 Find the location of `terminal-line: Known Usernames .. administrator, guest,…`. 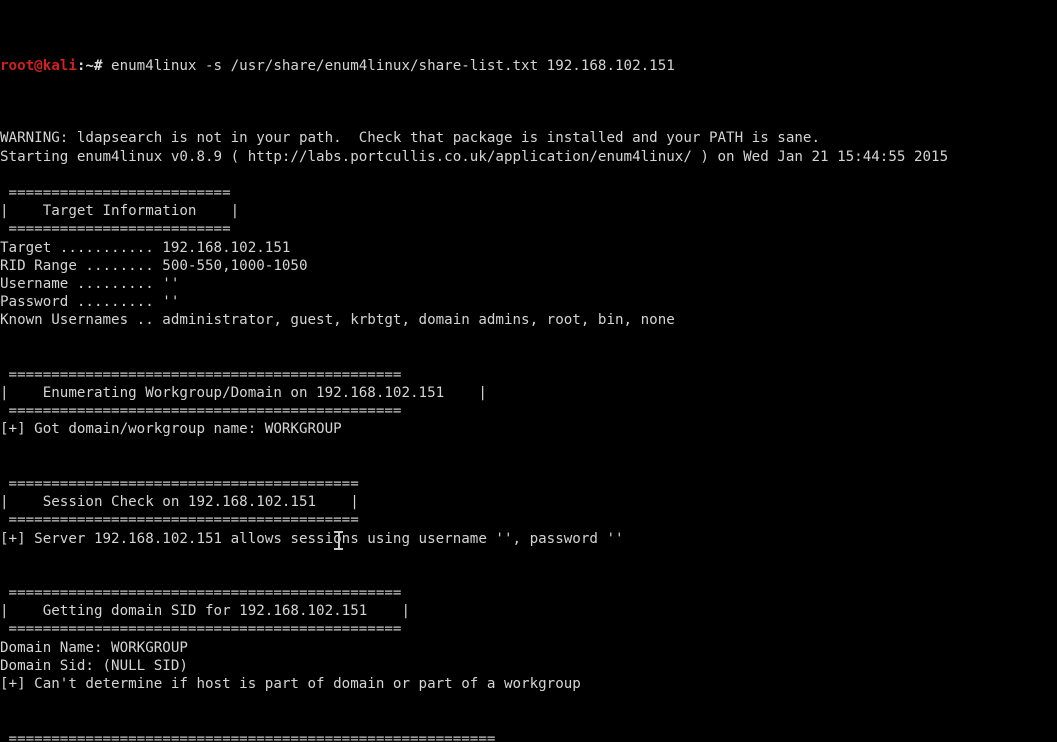

terminal-line: Known Usernames .. administrator, guest,… is located at coordinates (337, 320).